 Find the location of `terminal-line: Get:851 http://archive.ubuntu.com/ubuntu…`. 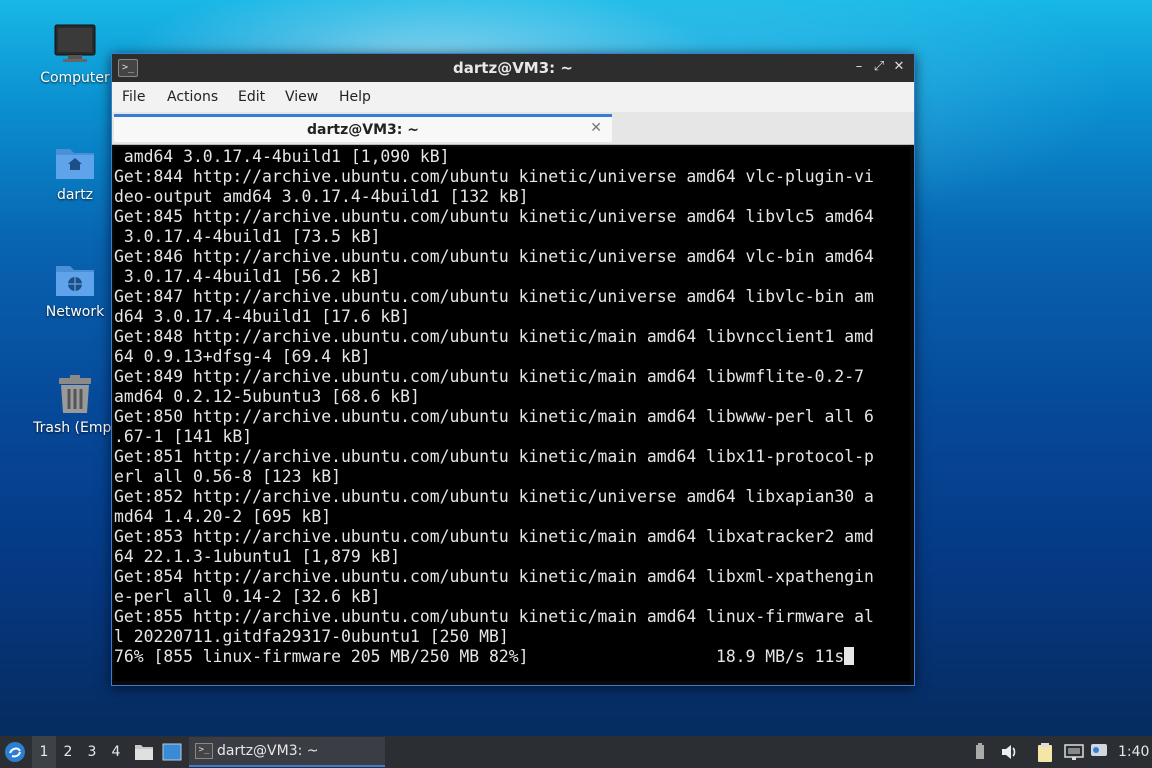

terminal-line: Get:851 http://archive.ubuntu.com/ubuntu… is located at coordinates (494, 456).